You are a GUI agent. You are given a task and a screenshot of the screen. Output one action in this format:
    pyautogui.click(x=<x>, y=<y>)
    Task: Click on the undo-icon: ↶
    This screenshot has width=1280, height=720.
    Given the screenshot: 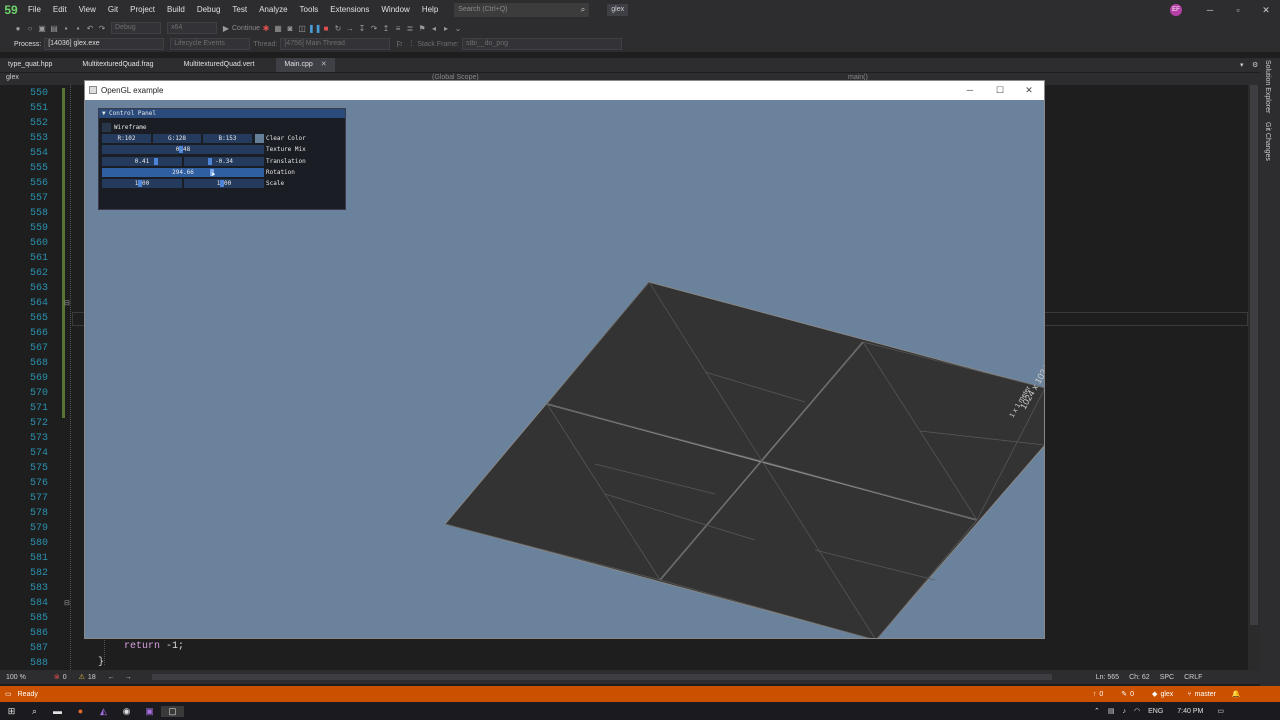 What is the action you would take?
    pyautogui.click(x=90, y=28)
    